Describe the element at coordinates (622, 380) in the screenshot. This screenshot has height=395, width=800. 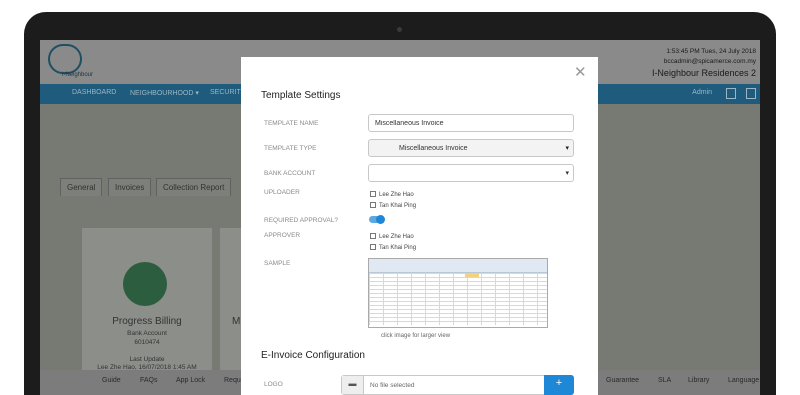
I see `footer-link-guarantee: Guarantee` at that location.